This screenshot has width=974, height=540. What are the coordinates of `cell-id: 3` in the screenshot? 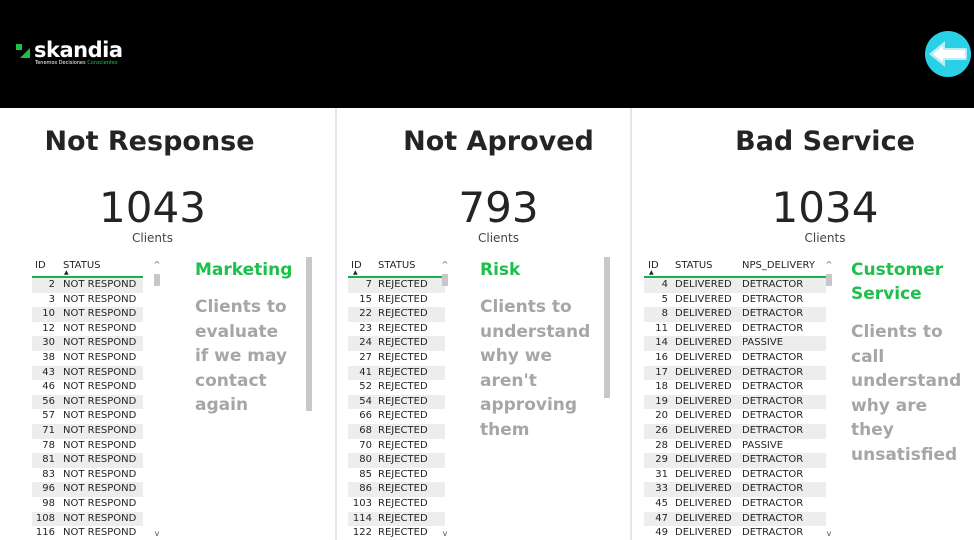 It's located at (51, 299).